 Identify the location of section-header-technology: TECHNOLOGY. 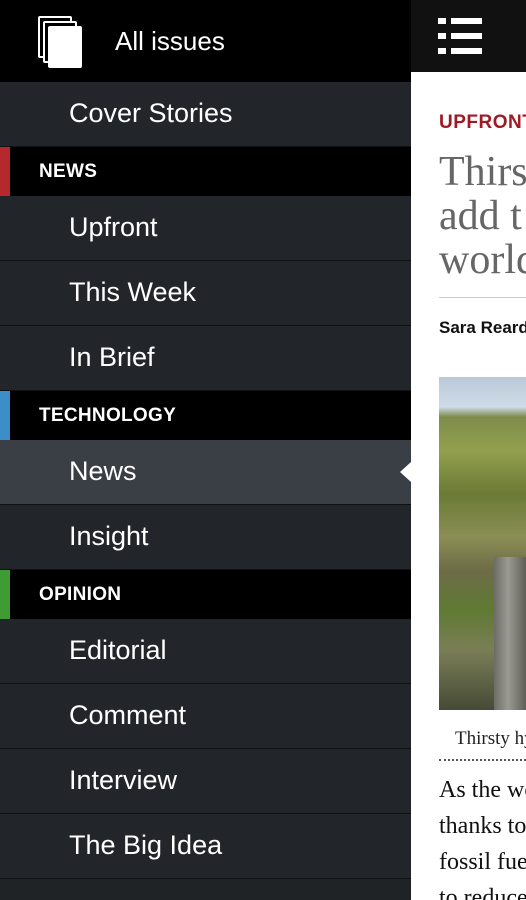
(205, 415).